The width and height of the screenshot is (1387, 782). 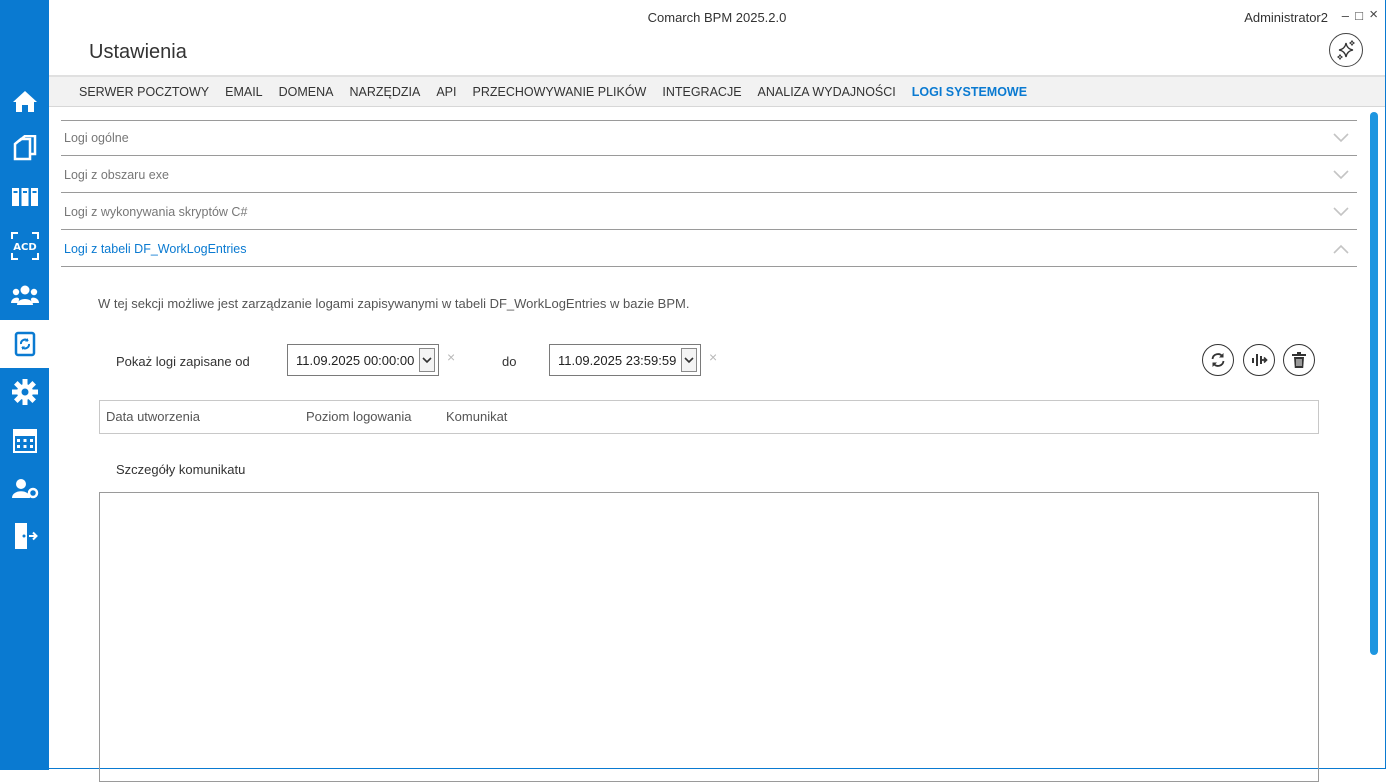 What do you see at coordinates (709, 175) in the screenshot?
I see `accordion-logi-exe: Logi z obszaru exe` at bounding box center [709, 175].